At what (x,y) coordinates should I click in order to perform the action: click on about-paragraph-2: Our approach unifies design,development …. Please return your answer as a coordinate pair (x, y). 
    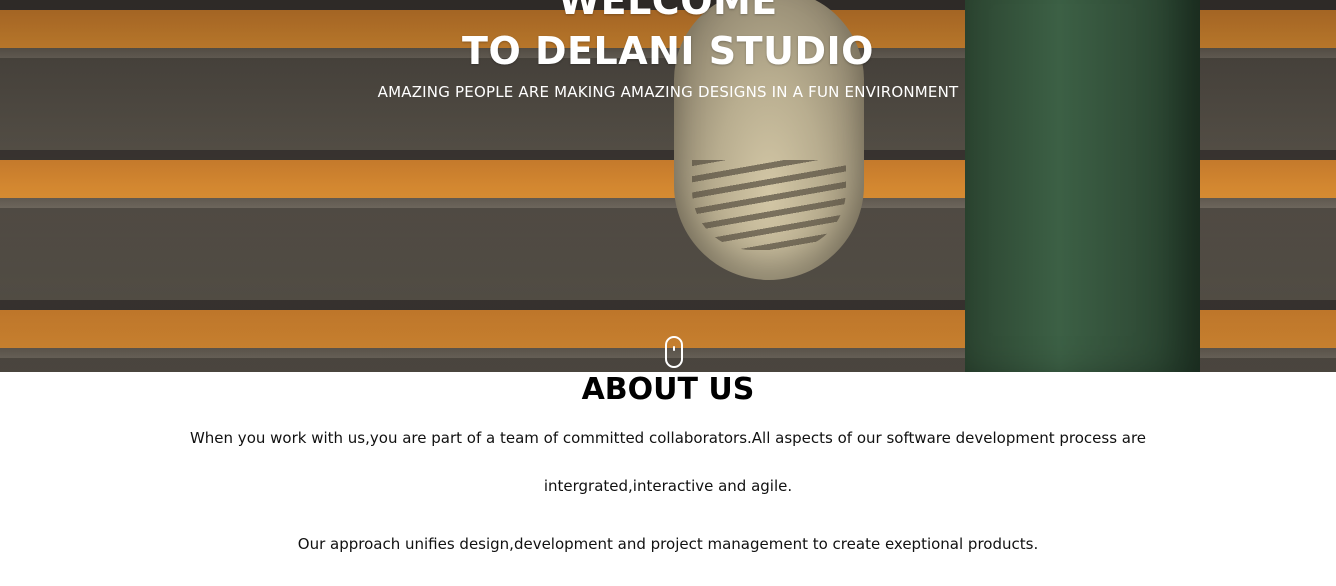
    Looking at the image, I should click on (668, 544).